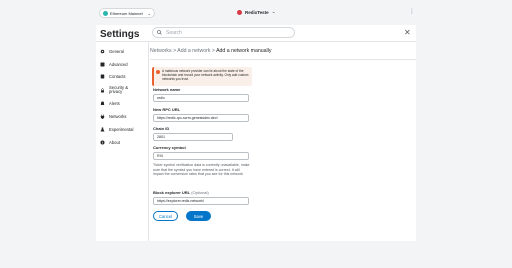  Describe the element at coordinates (256, 41) in the screenshot. I see `header-divider` at that location.